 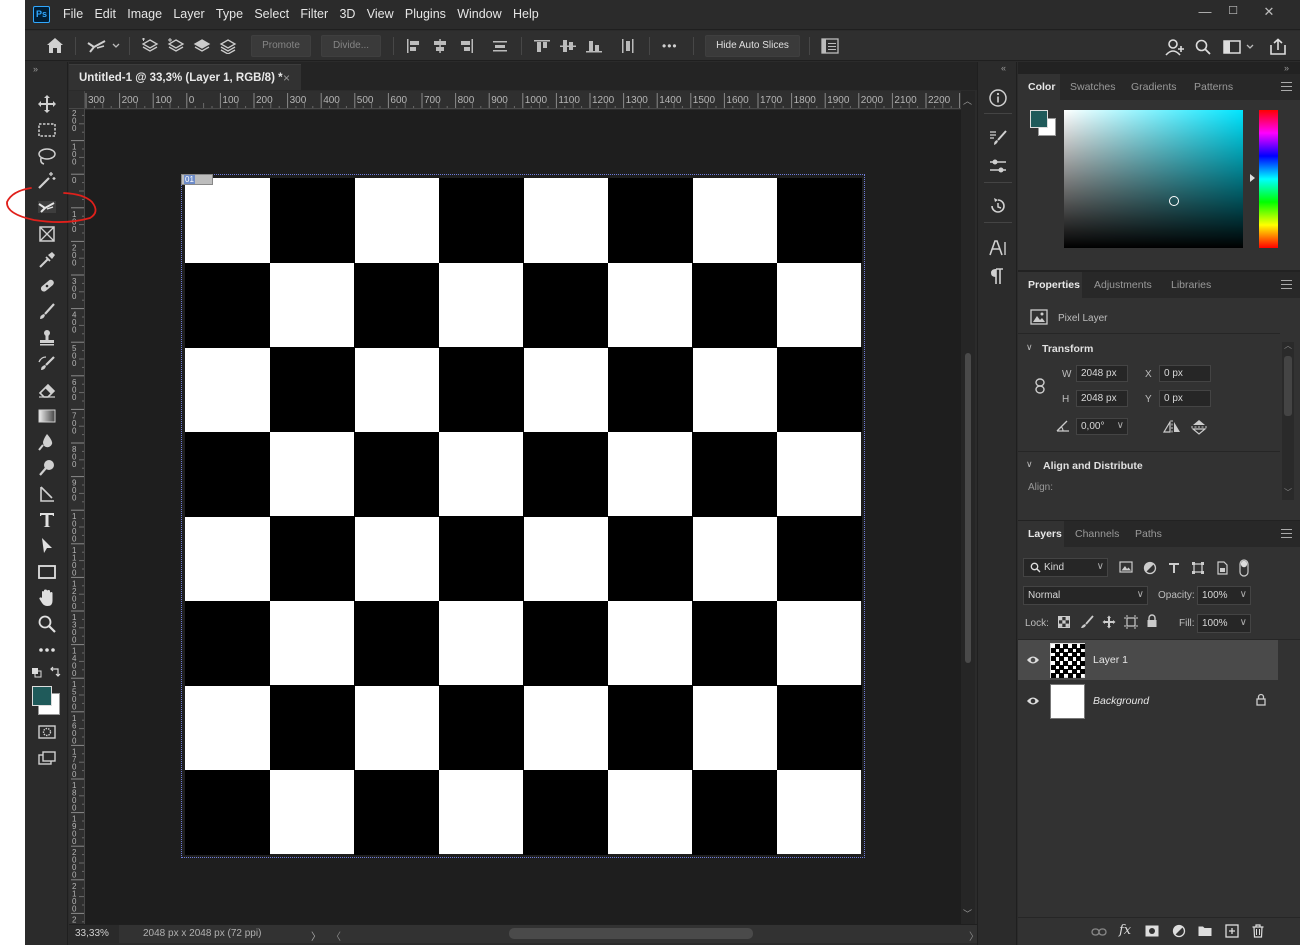 I want to click on lock-position-icon, so click(x=1109, y=622).